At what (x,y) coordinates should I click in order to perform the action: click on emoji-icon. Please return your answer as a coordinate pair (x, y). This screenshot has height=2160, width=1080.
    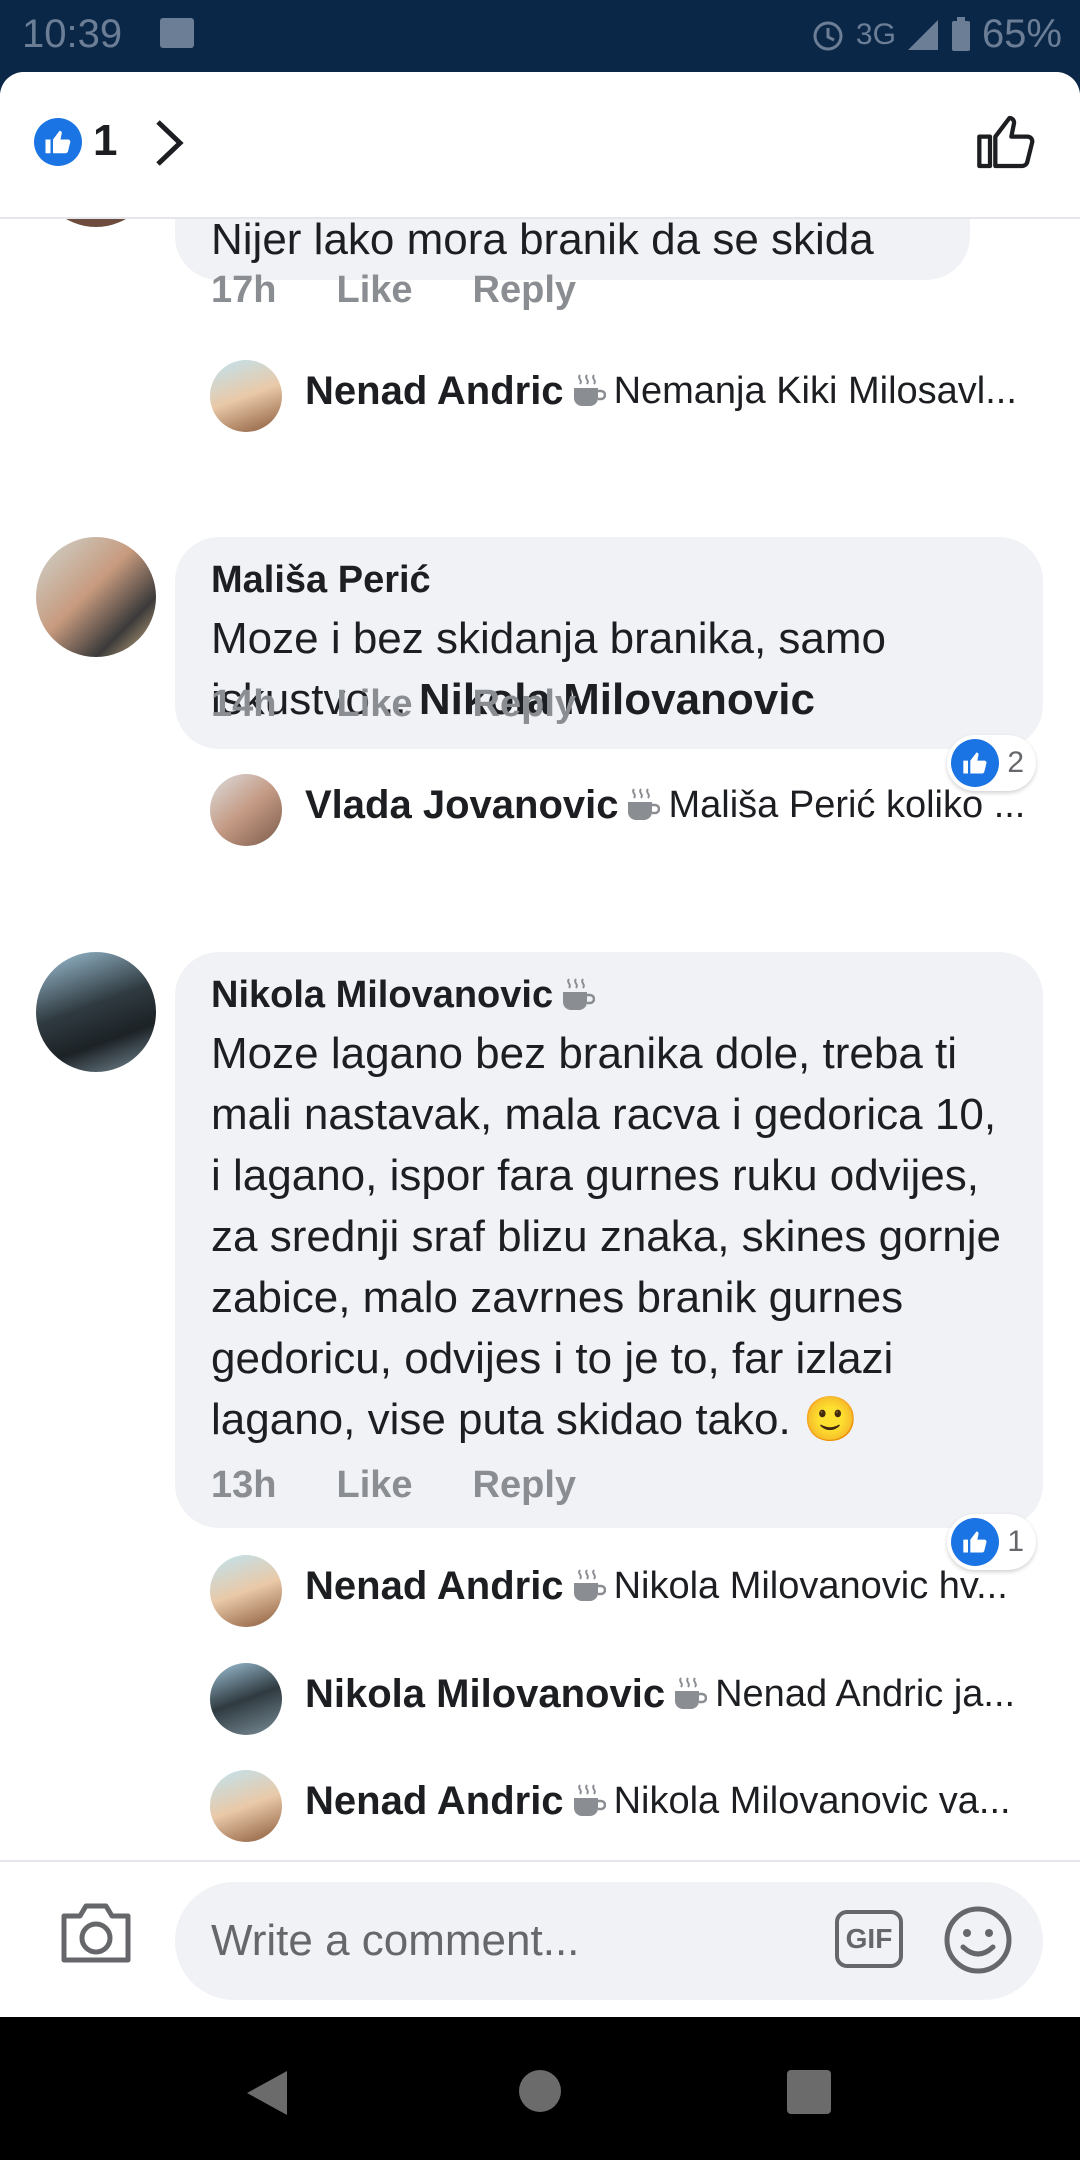
    Looking at the image, I should click on (978, 1940).